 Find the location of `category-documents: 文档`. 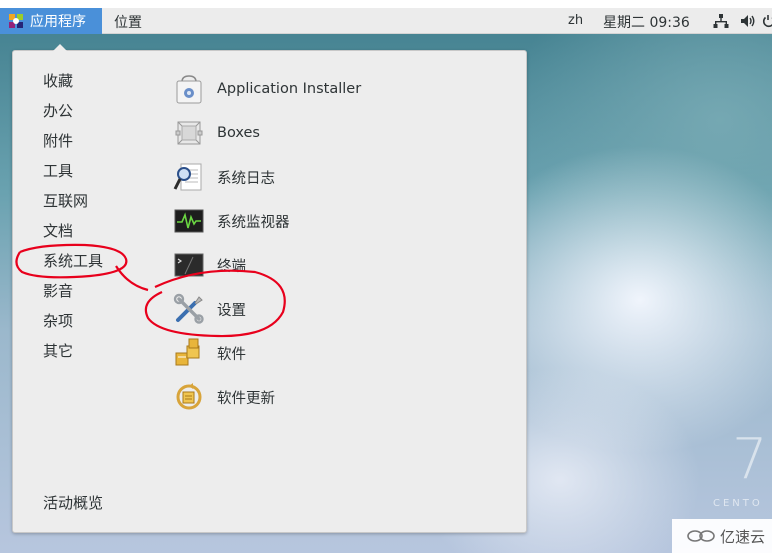

category-documents: 文档 is located at coordinates (58, 231).